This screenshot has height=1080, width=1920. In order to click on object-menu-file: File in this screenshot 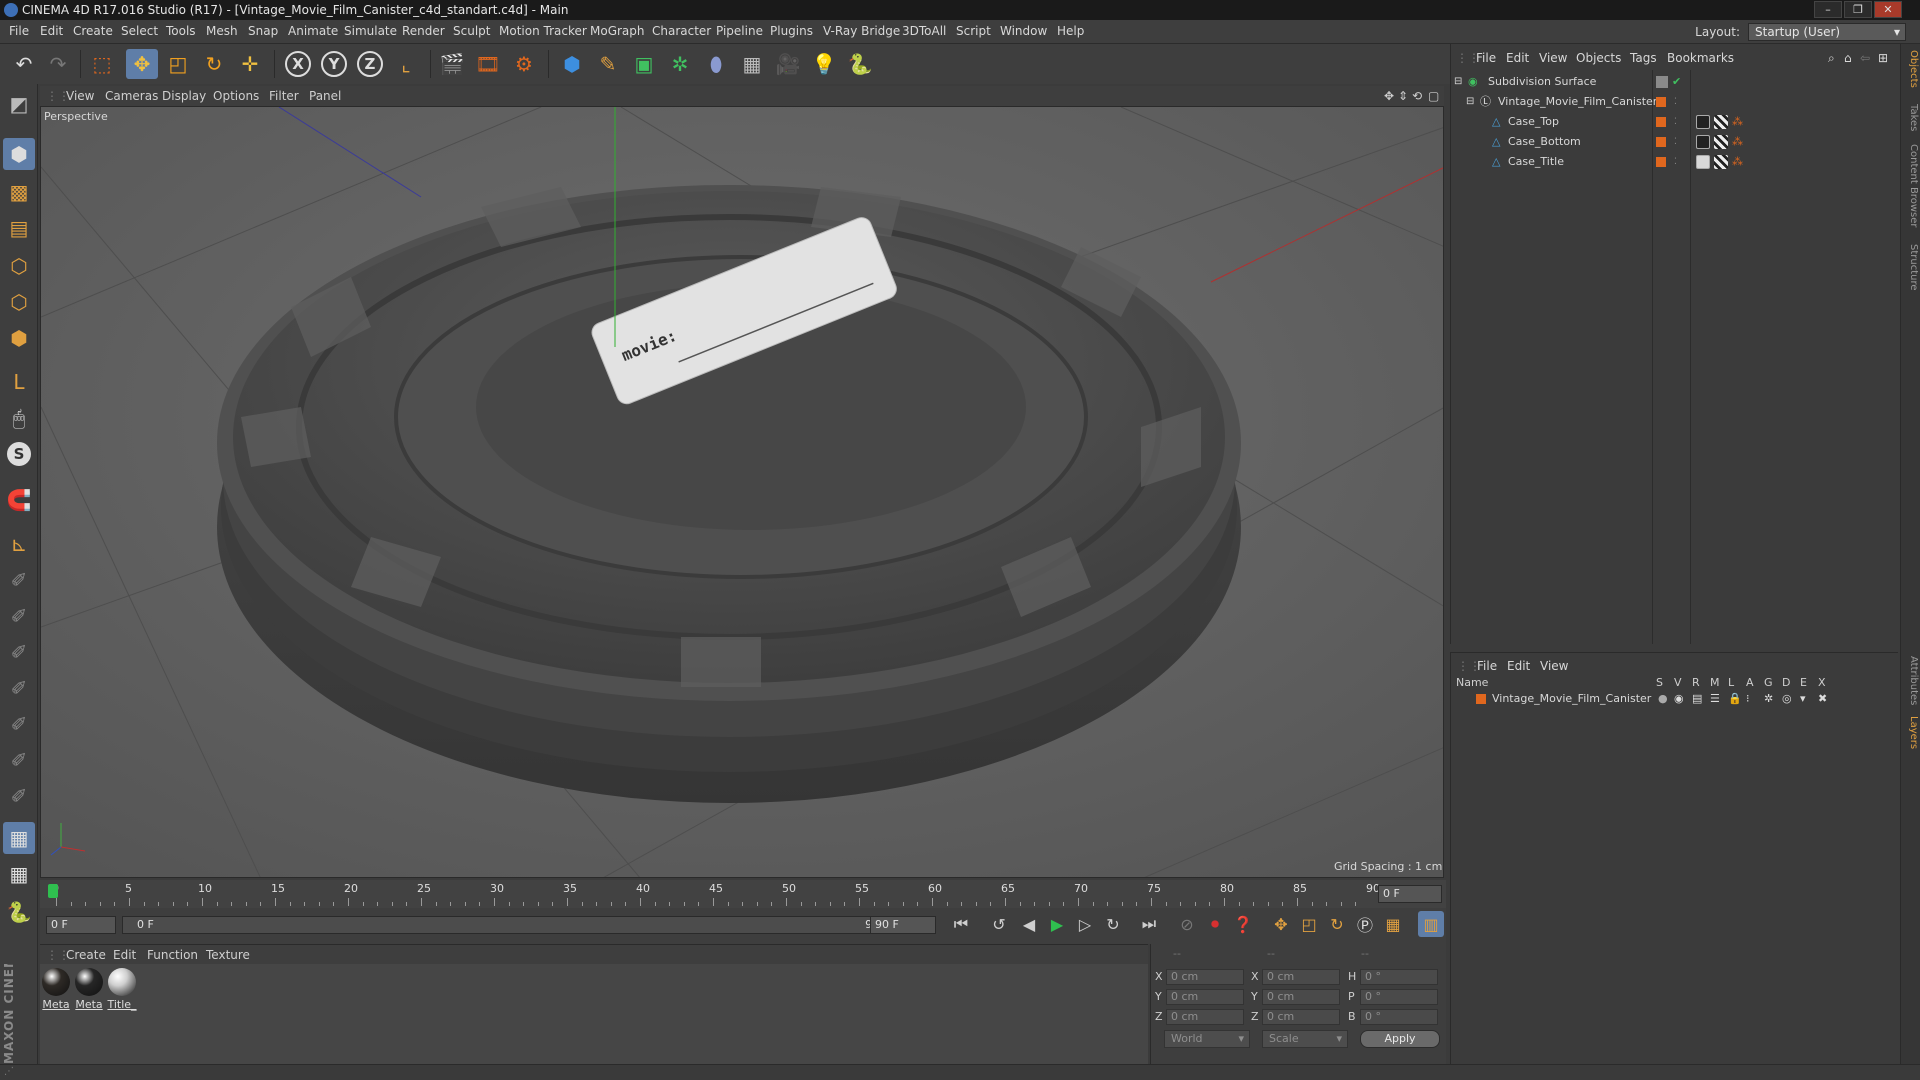, I will do `click(1486, 58)`.